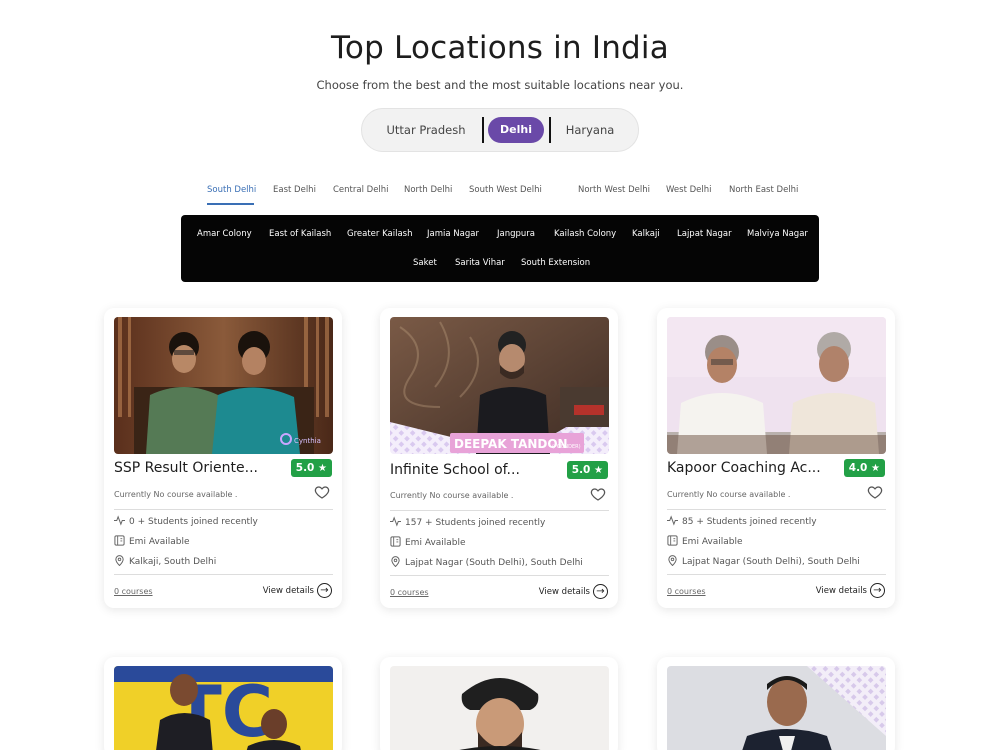 The image size is (1000, 750). What do you see at coordinates (361, 190) in the screenshot?
I see `district-tab-central-delhi: Central Delhi` at bounding box center [361, 190].